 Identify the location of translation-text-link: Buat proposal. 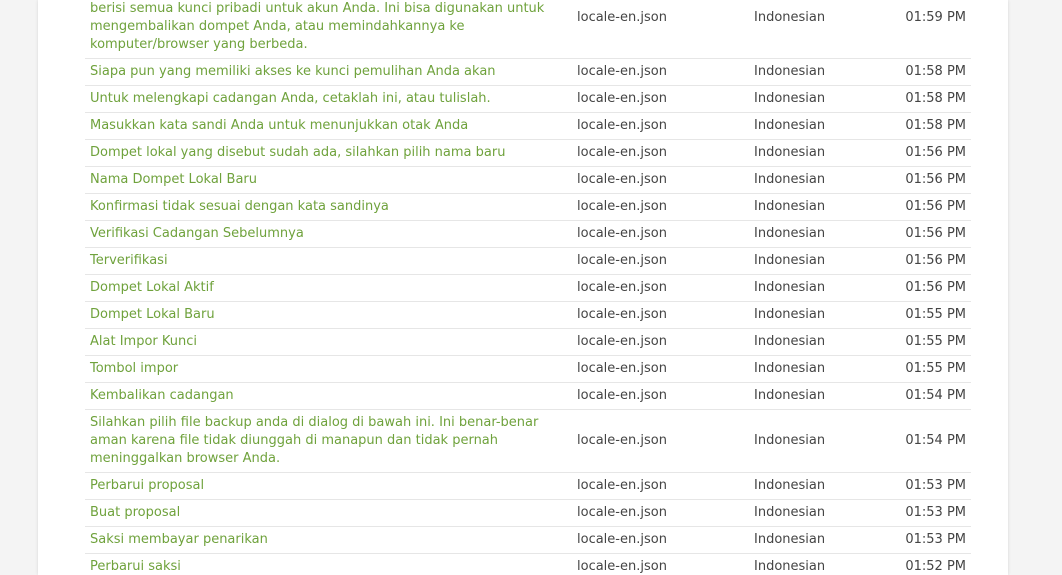
(135, 512).